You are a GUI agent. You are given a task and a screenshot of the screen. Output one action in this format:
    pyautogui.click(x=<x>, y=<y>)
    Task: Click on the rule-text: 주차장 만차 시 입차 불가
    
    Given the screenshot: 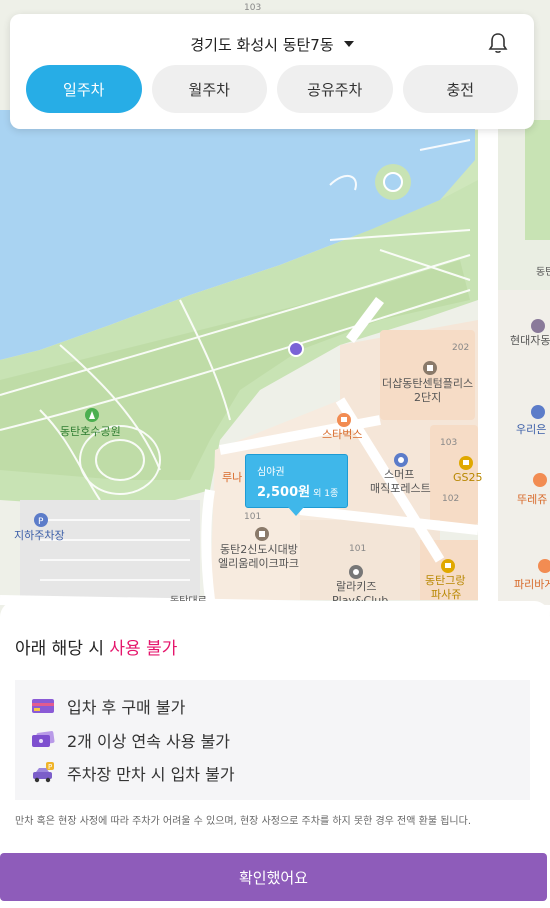 What is the action you would take?
    pyautogui.click(x=151, y=774)
    